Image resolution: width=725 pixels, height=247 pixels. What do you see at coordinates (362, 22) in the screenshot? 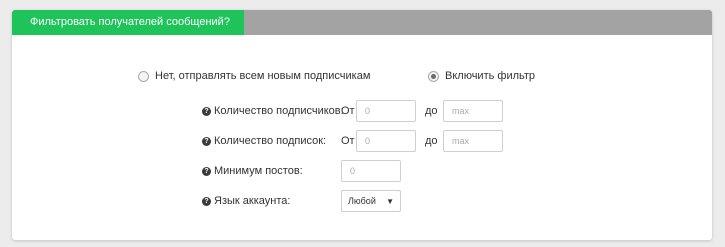
I see `panel-header: Фильтровать получателей сообщений?` at bounding box center [362, 22].